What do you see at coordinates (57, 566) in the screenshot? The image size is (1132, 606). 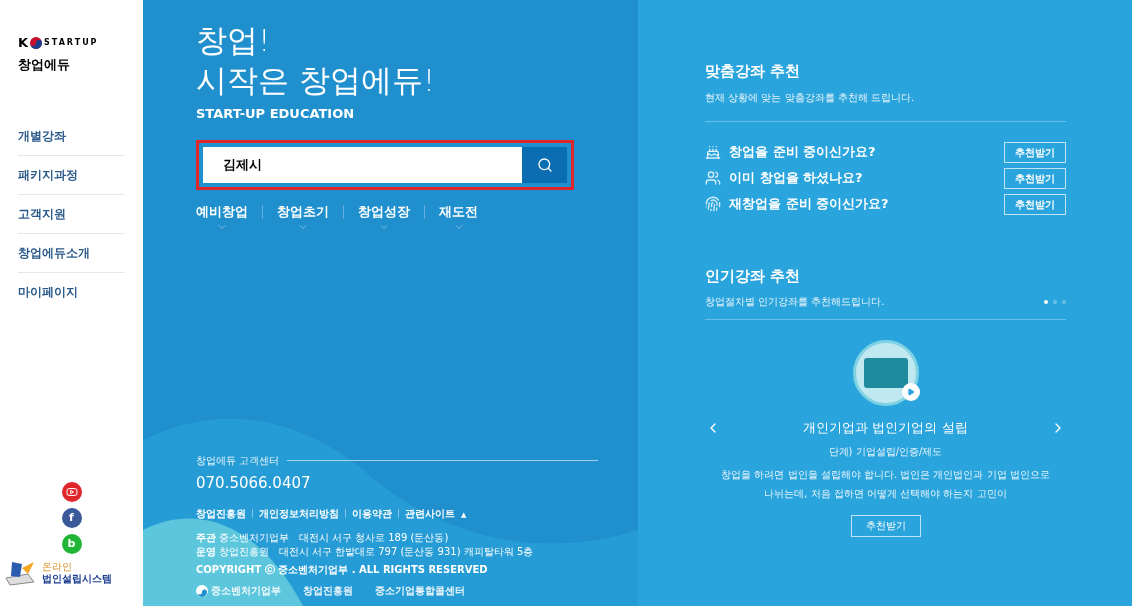 I see `system-link-caption: 온라인` at bounding box center [57, 566].